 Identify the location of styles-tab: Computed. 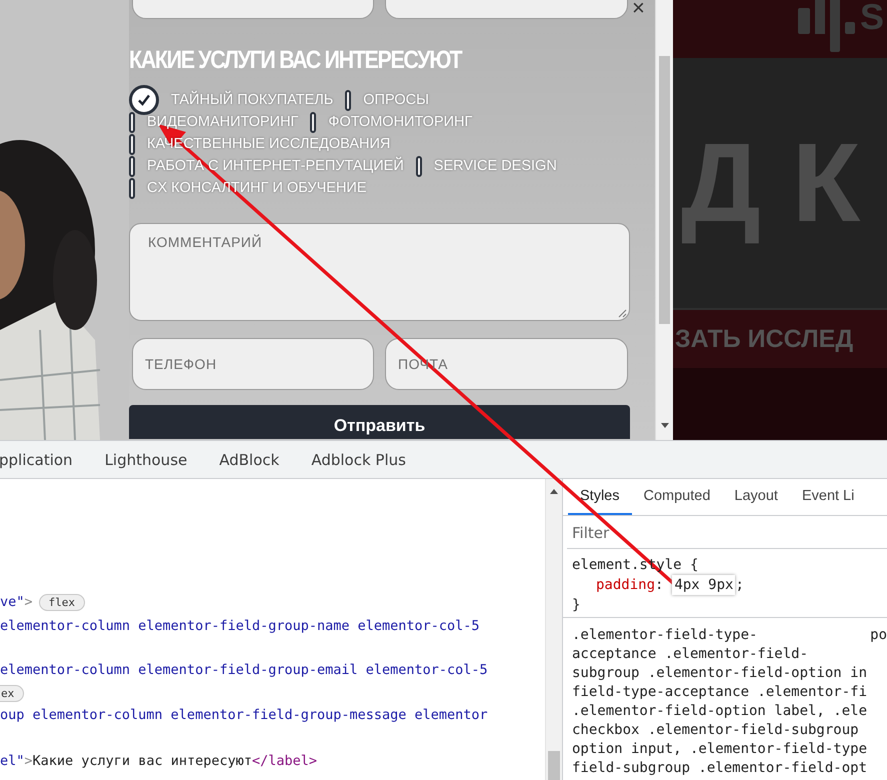
(677, 497).